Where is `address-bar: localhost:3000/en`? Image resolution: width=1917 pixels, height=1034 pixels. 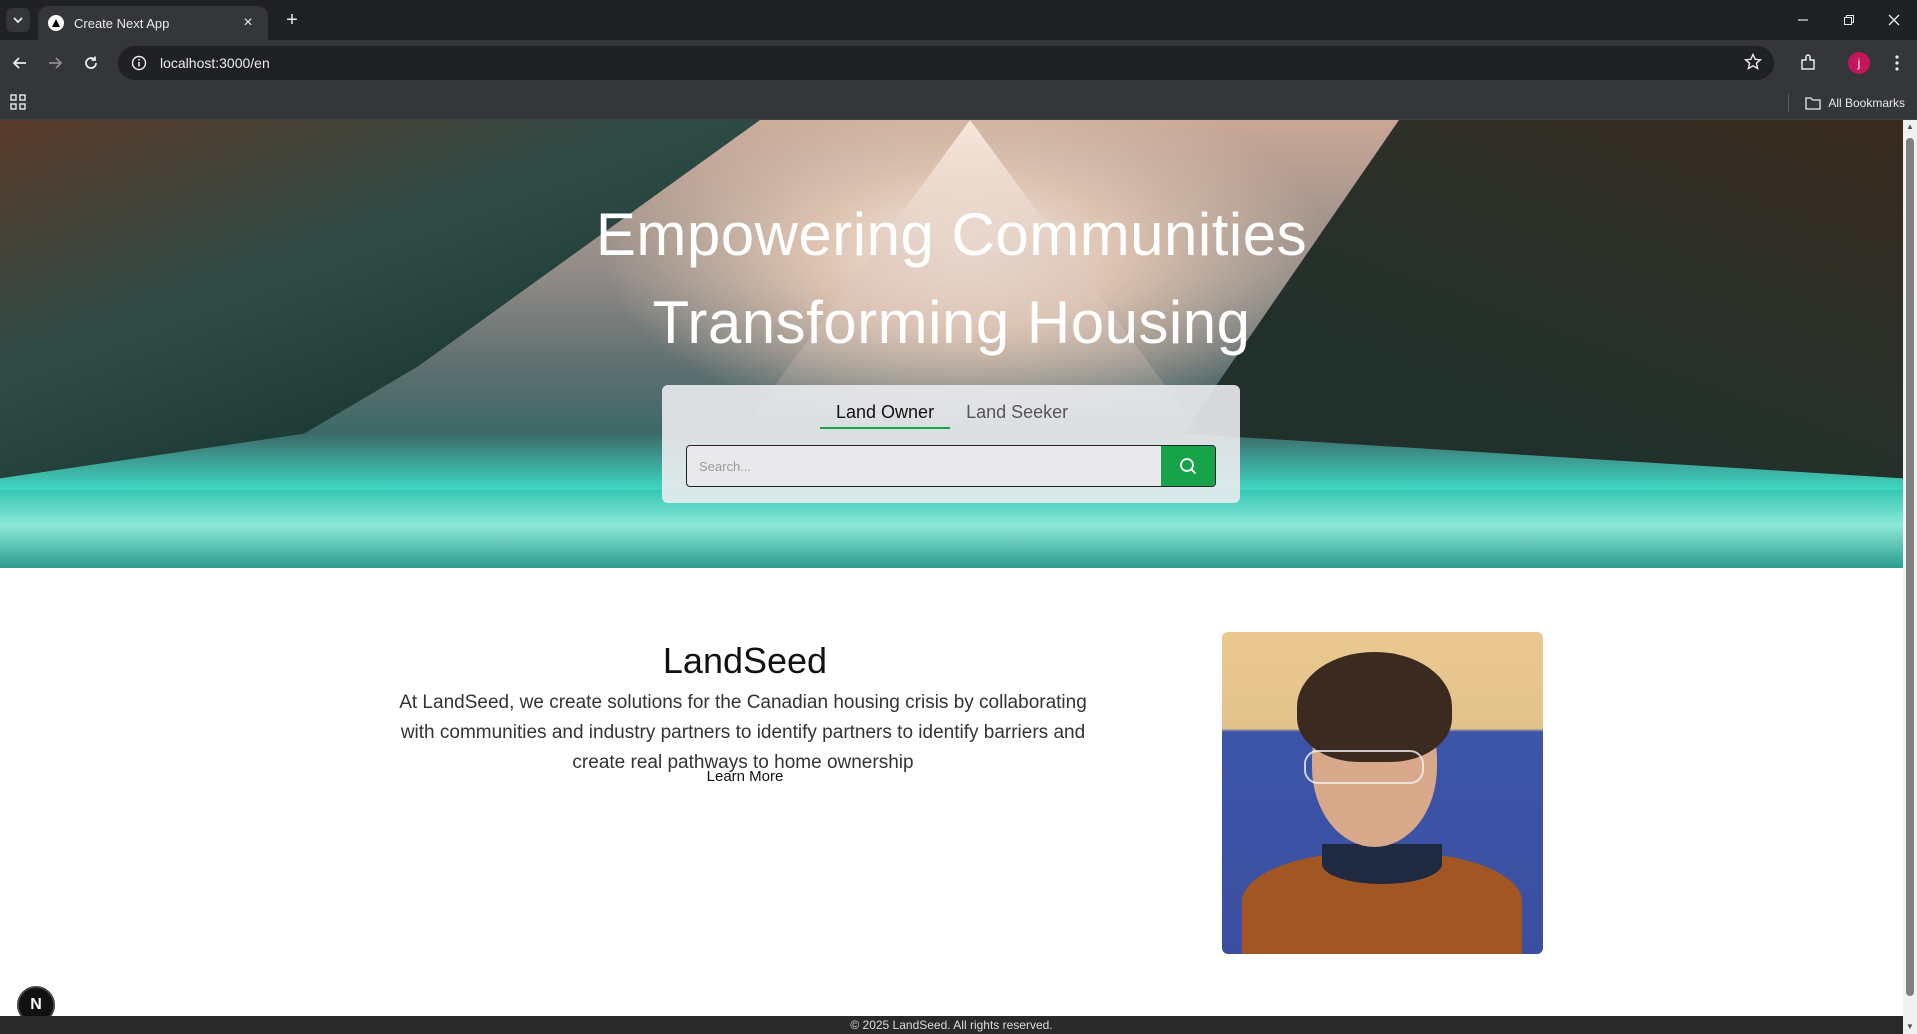
address-bar: localhost:3000/en is located at coordinates (946, 63).